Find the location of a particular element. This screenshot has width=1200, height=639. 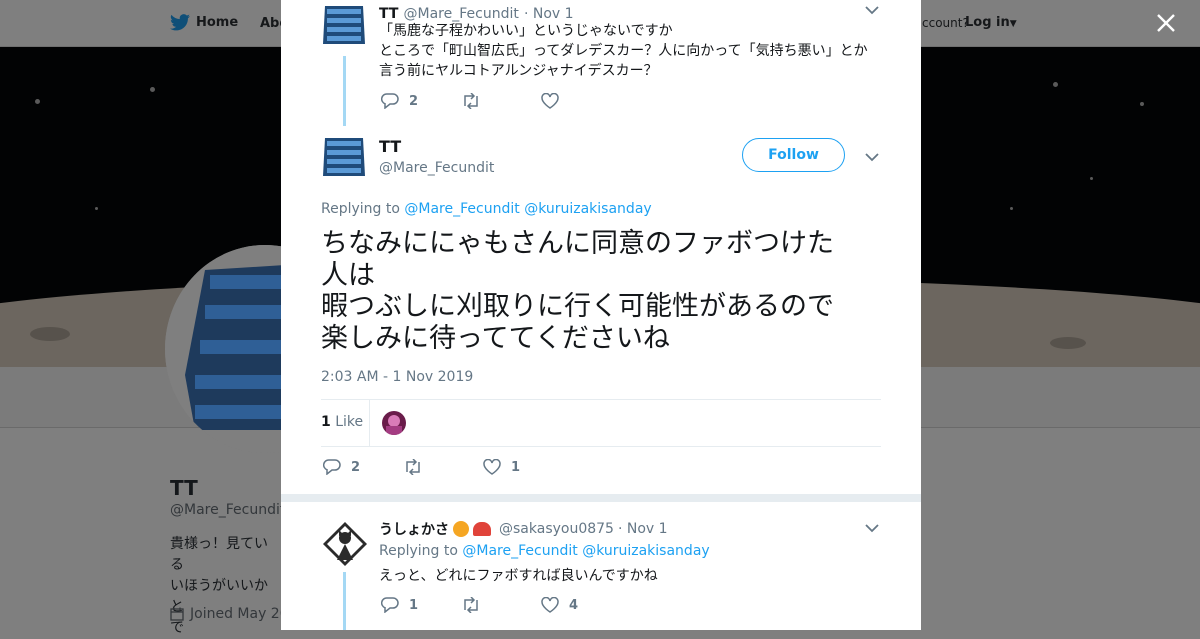

shrimp-icon is located at coordinates (482, 529).